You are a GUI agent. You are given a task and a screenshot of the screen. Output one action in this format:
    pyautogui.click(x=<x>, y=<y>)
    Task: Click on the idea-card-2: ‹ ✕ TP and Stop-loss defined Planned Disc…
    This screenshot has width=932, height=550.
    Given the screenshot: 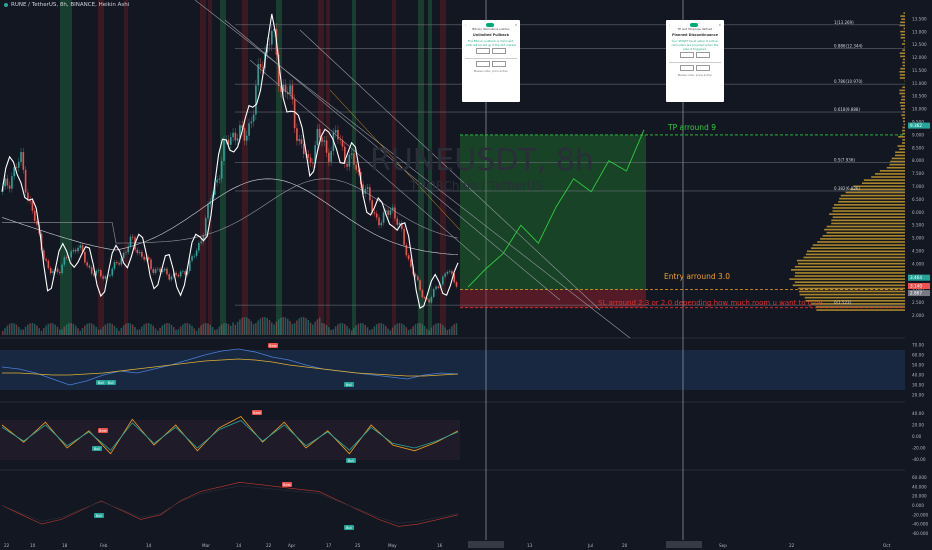 What is the action you would take?
    pyautogui.click(x=695, y=61)
    